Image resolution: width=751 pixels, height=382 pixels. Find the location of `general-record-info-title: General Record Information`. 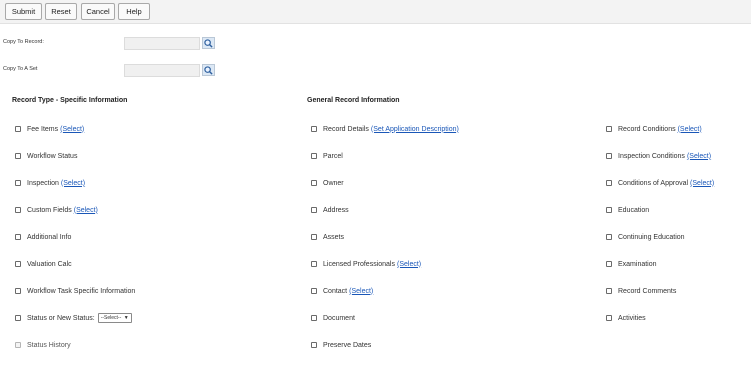

general-record-info-title: General Record Information is located at coordinates (353, 100).